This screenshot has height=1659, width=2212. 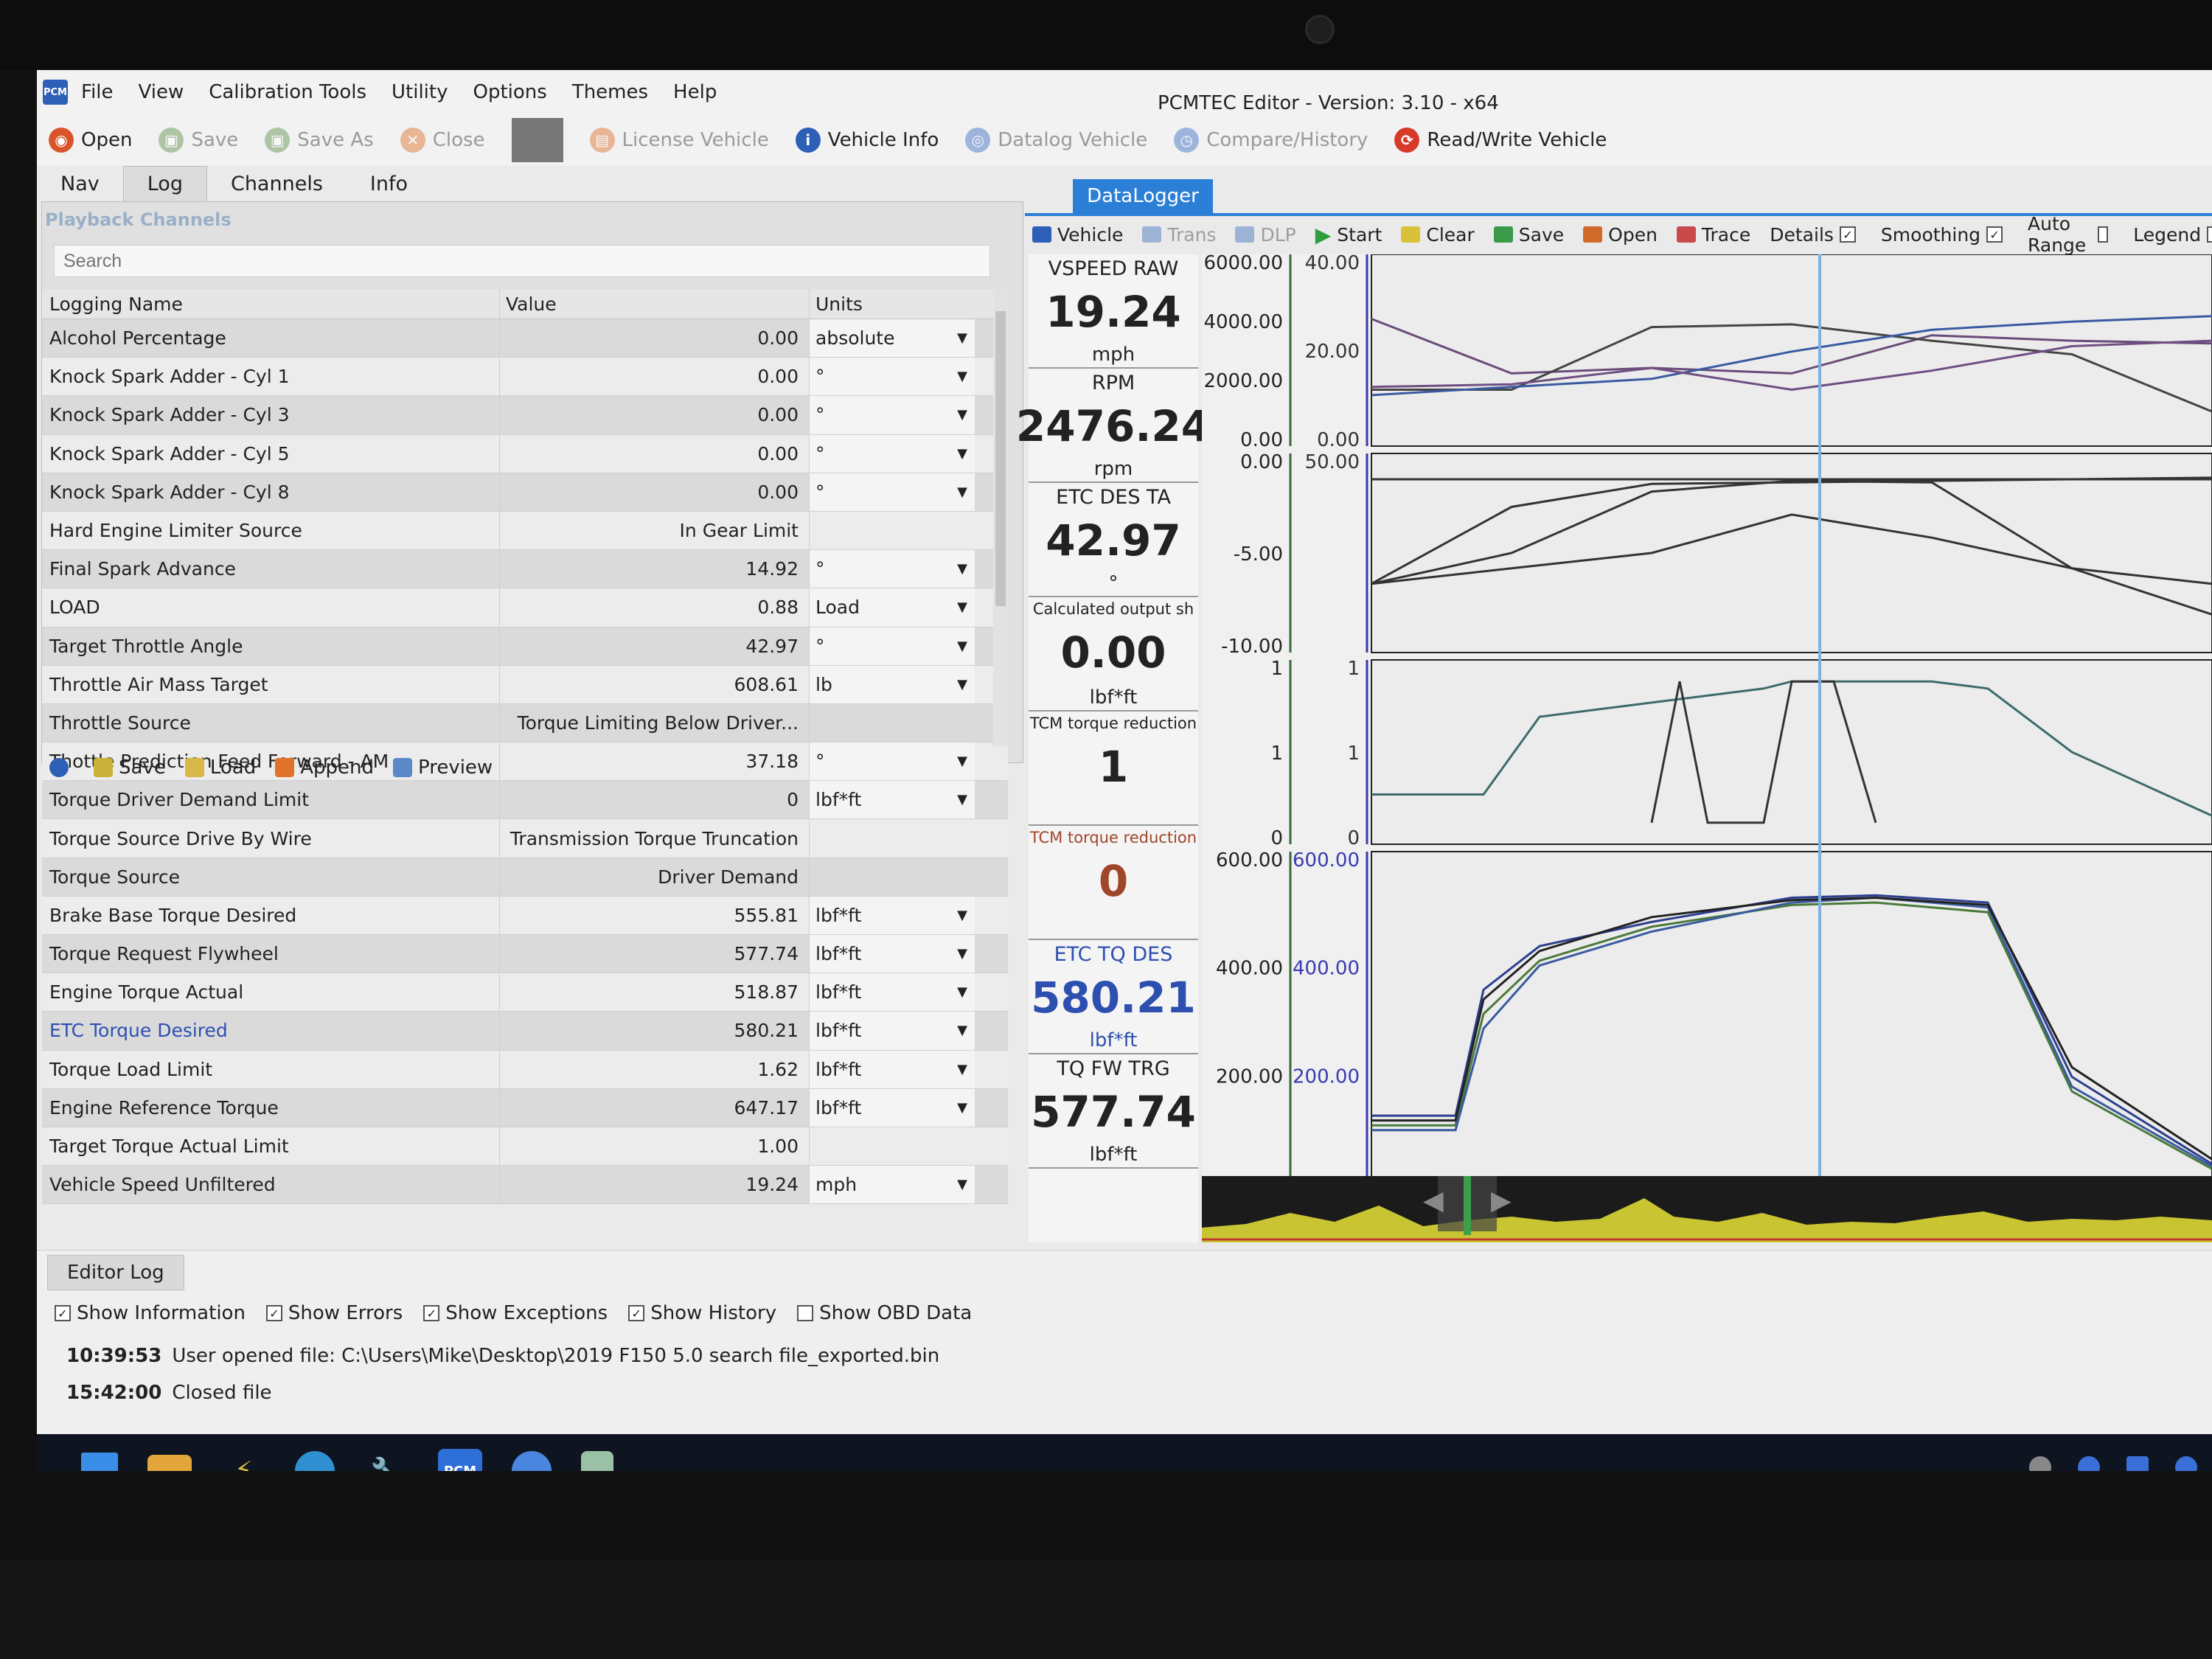 What do you see at coordinates (525, 377) in the screenshot?
I see `table-row: Knock Spark Adder - Cyl 1 0.00 ° ▼` at bounding box center [525, 377].